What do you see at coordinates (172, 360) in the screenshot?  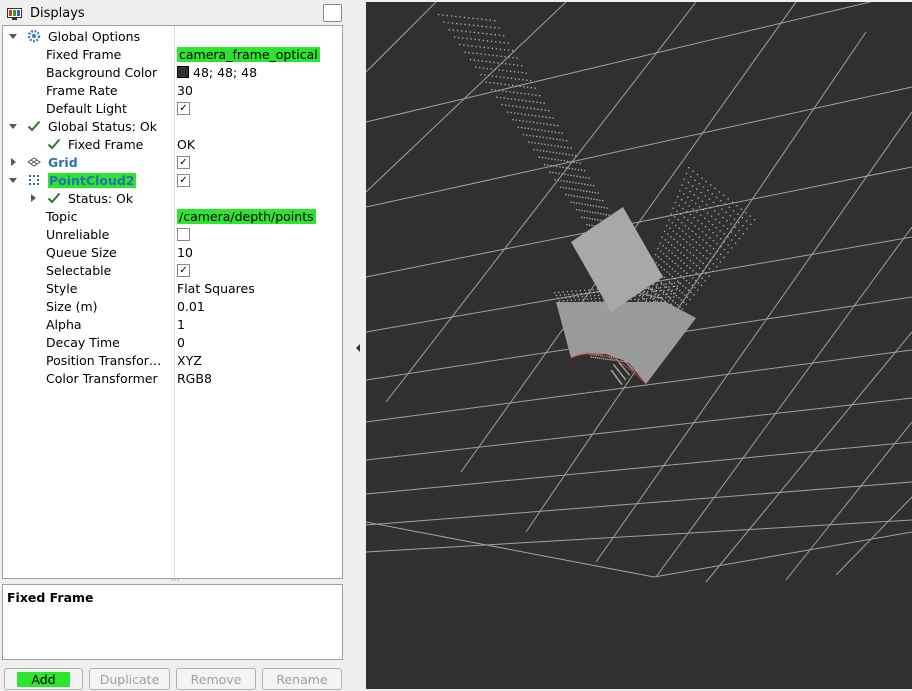 I see `tree-row-position-transformer: Position Transfor… XYZ` at bounding box center [172, 360].